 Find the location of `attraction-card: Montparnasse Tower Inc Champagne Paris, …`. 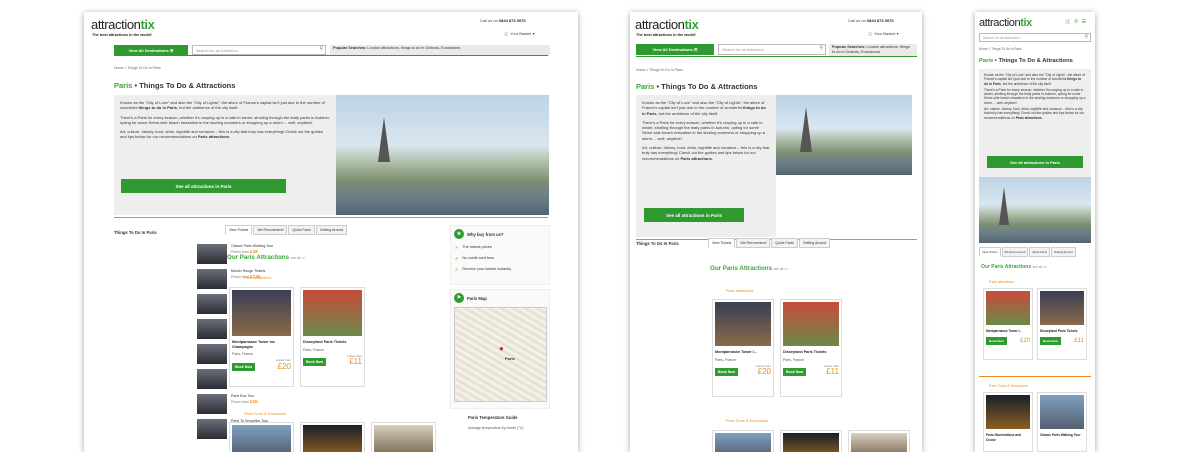

attraction-card: Montparnasse Tower Inc Champagne Paris, … is located at coordinates (261, 337).